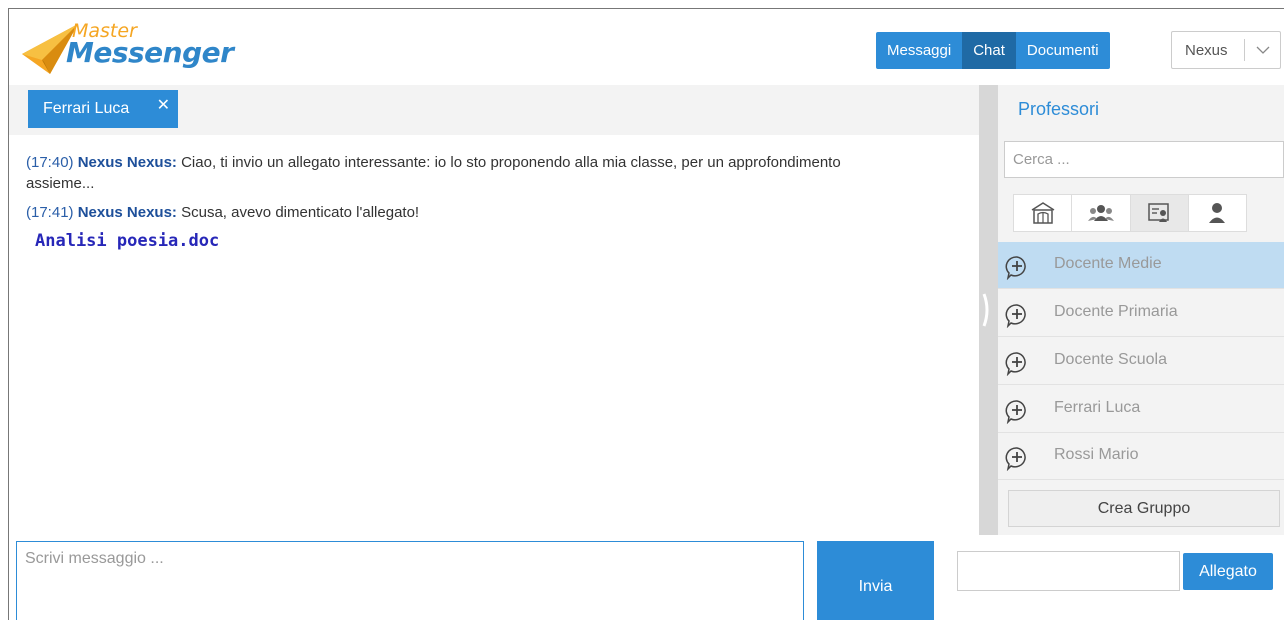 This screenshot has width=1284, height=620. I want to click on panel-title: Professori, so click(1059, 109).